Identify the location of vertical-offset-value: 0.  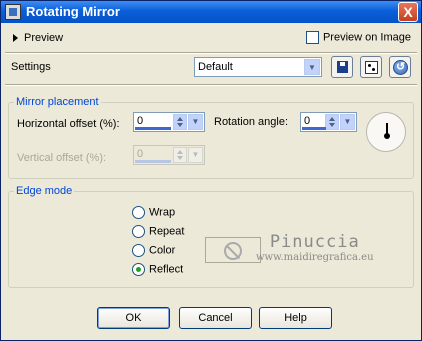
(140, 154).